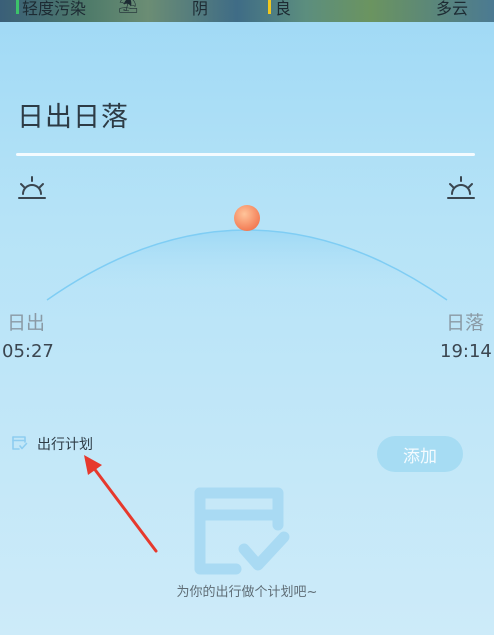 This screenshot has height=635, width=494. What do you see at coordinates (28, 351) in the screenshot?
I see `sunrise-time: 05:27` at bounding box center [28, 351].